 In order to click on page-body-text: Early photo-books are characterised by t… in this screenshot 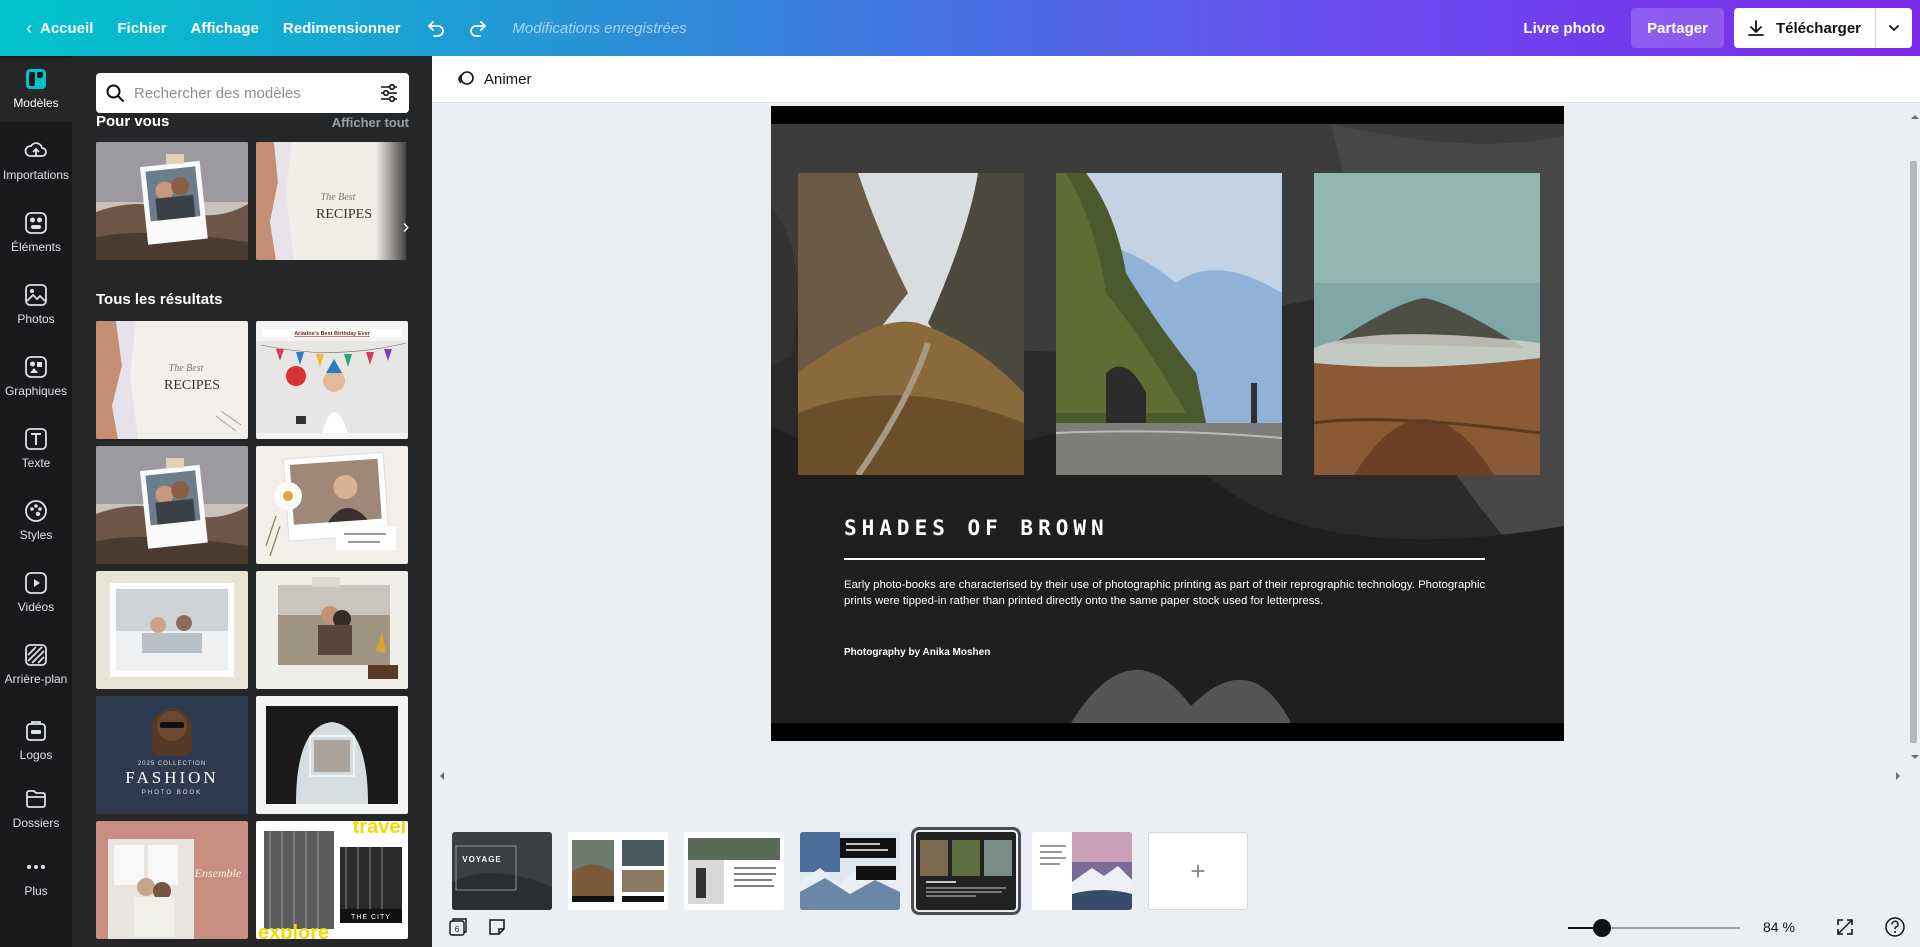, I will do `click(1174, 593)`.